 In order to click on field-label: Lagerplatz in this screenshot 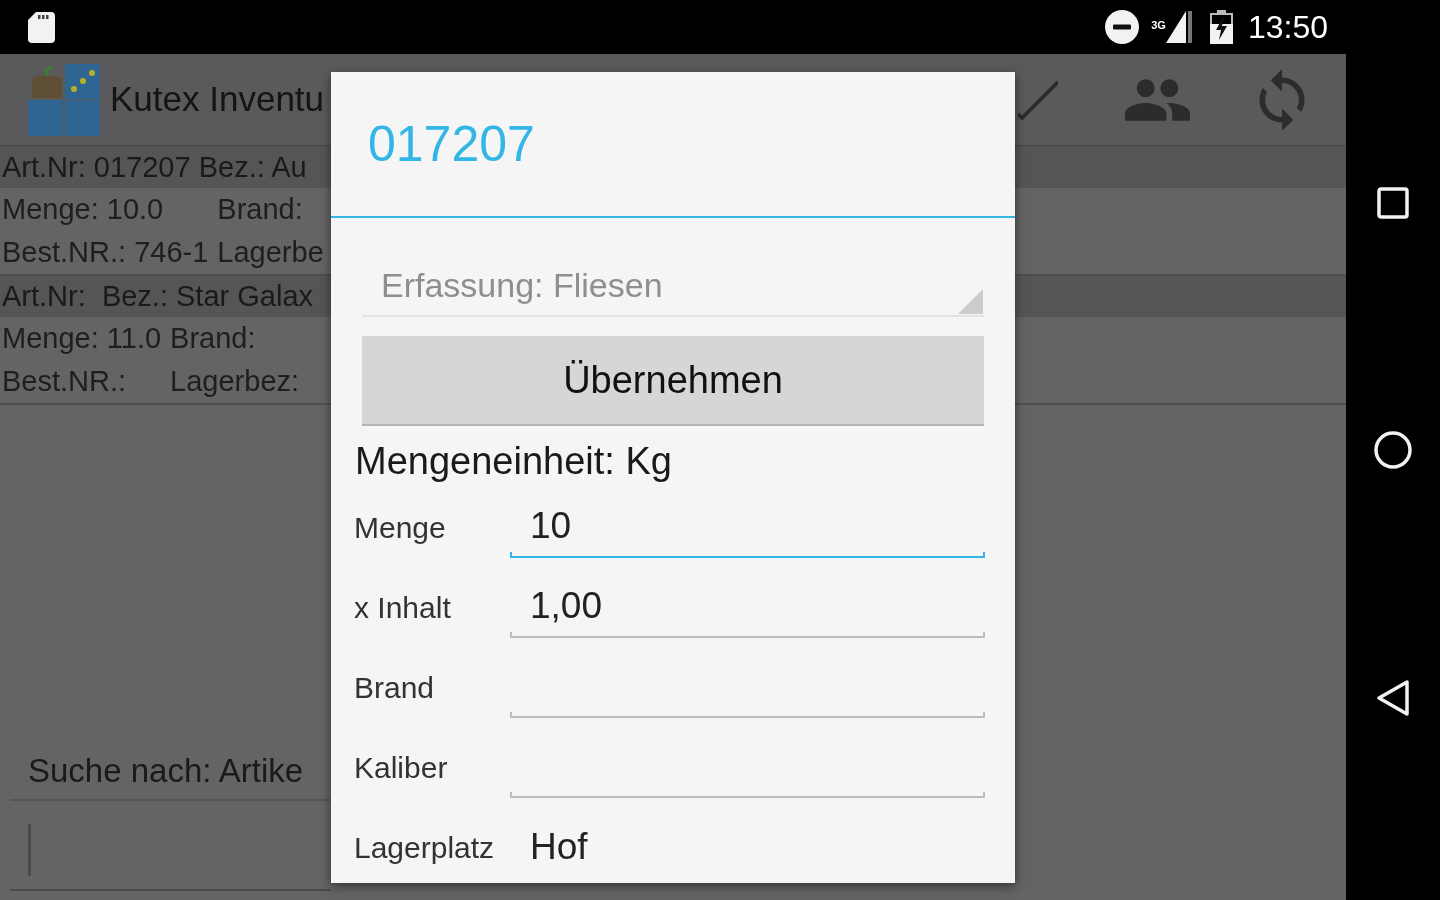, I will do `click(425, 847)`.